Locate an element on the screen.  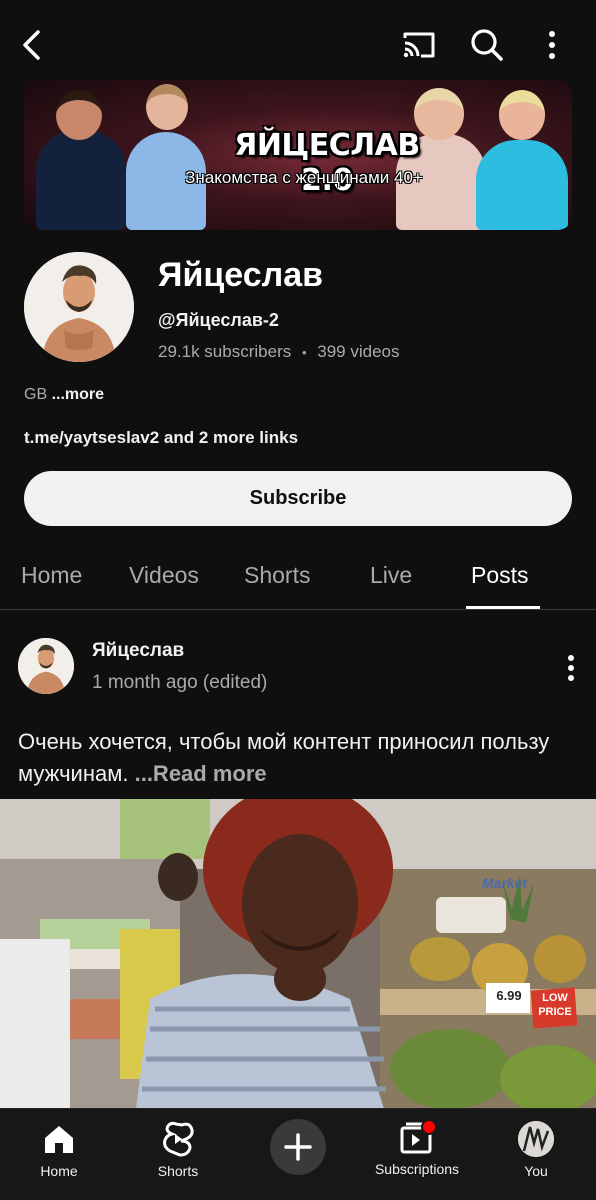
channel-banner: ЯЙЦЕСЛАВ 2.0 Знакомства с женщинами 40+ is located at coordinates (298, 155).